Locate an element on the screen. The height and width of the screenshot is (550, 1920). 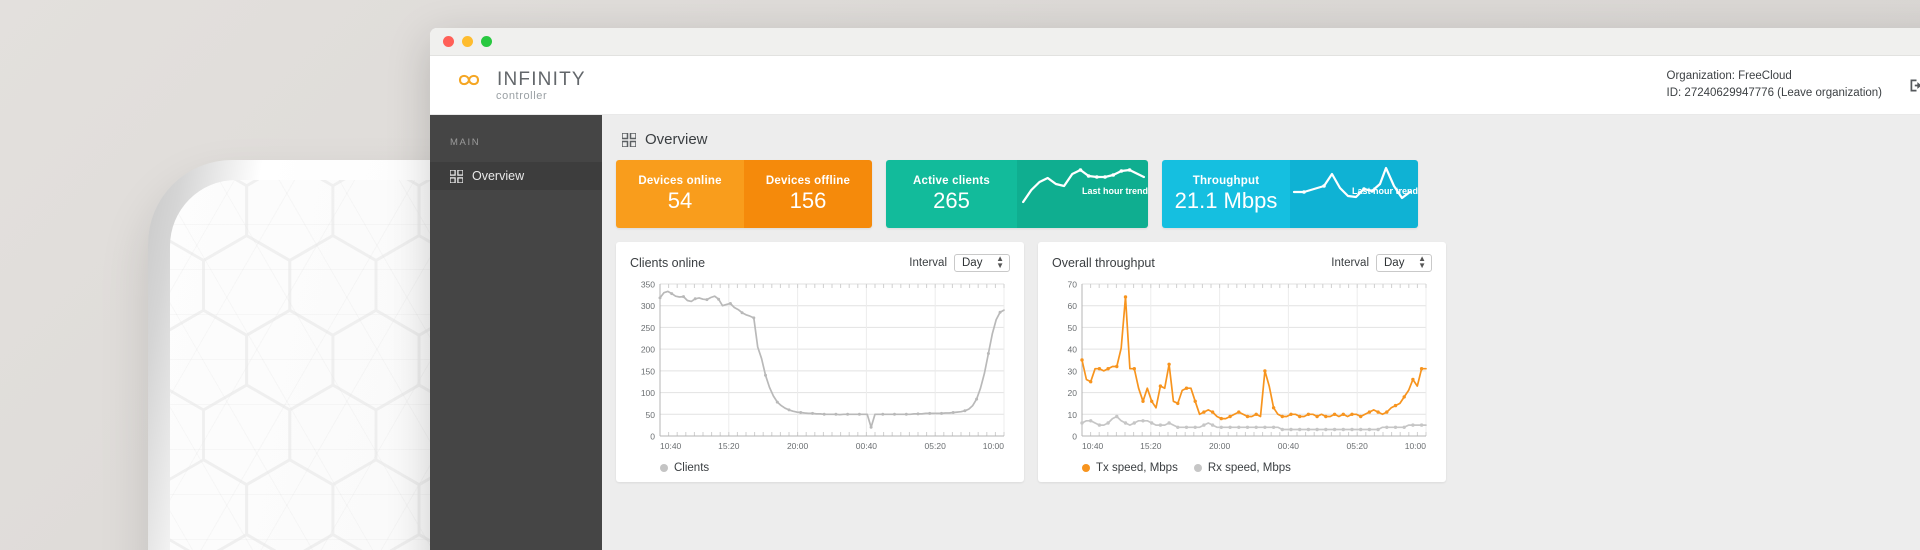
svg-text: 70 is located at coordinates (1073, 285).